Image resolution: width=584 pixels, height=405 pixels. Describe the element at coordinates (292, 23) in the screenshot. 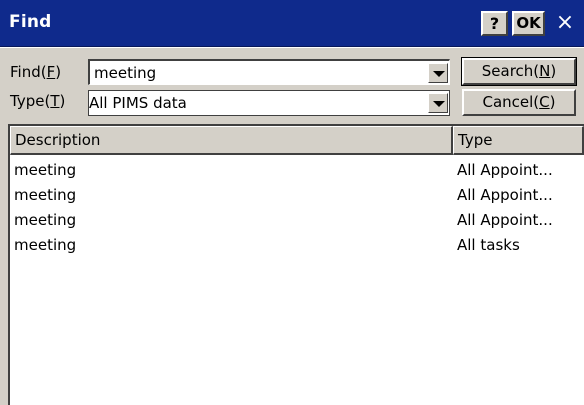

I see `title-bar: Find ? OK ×` at that location.